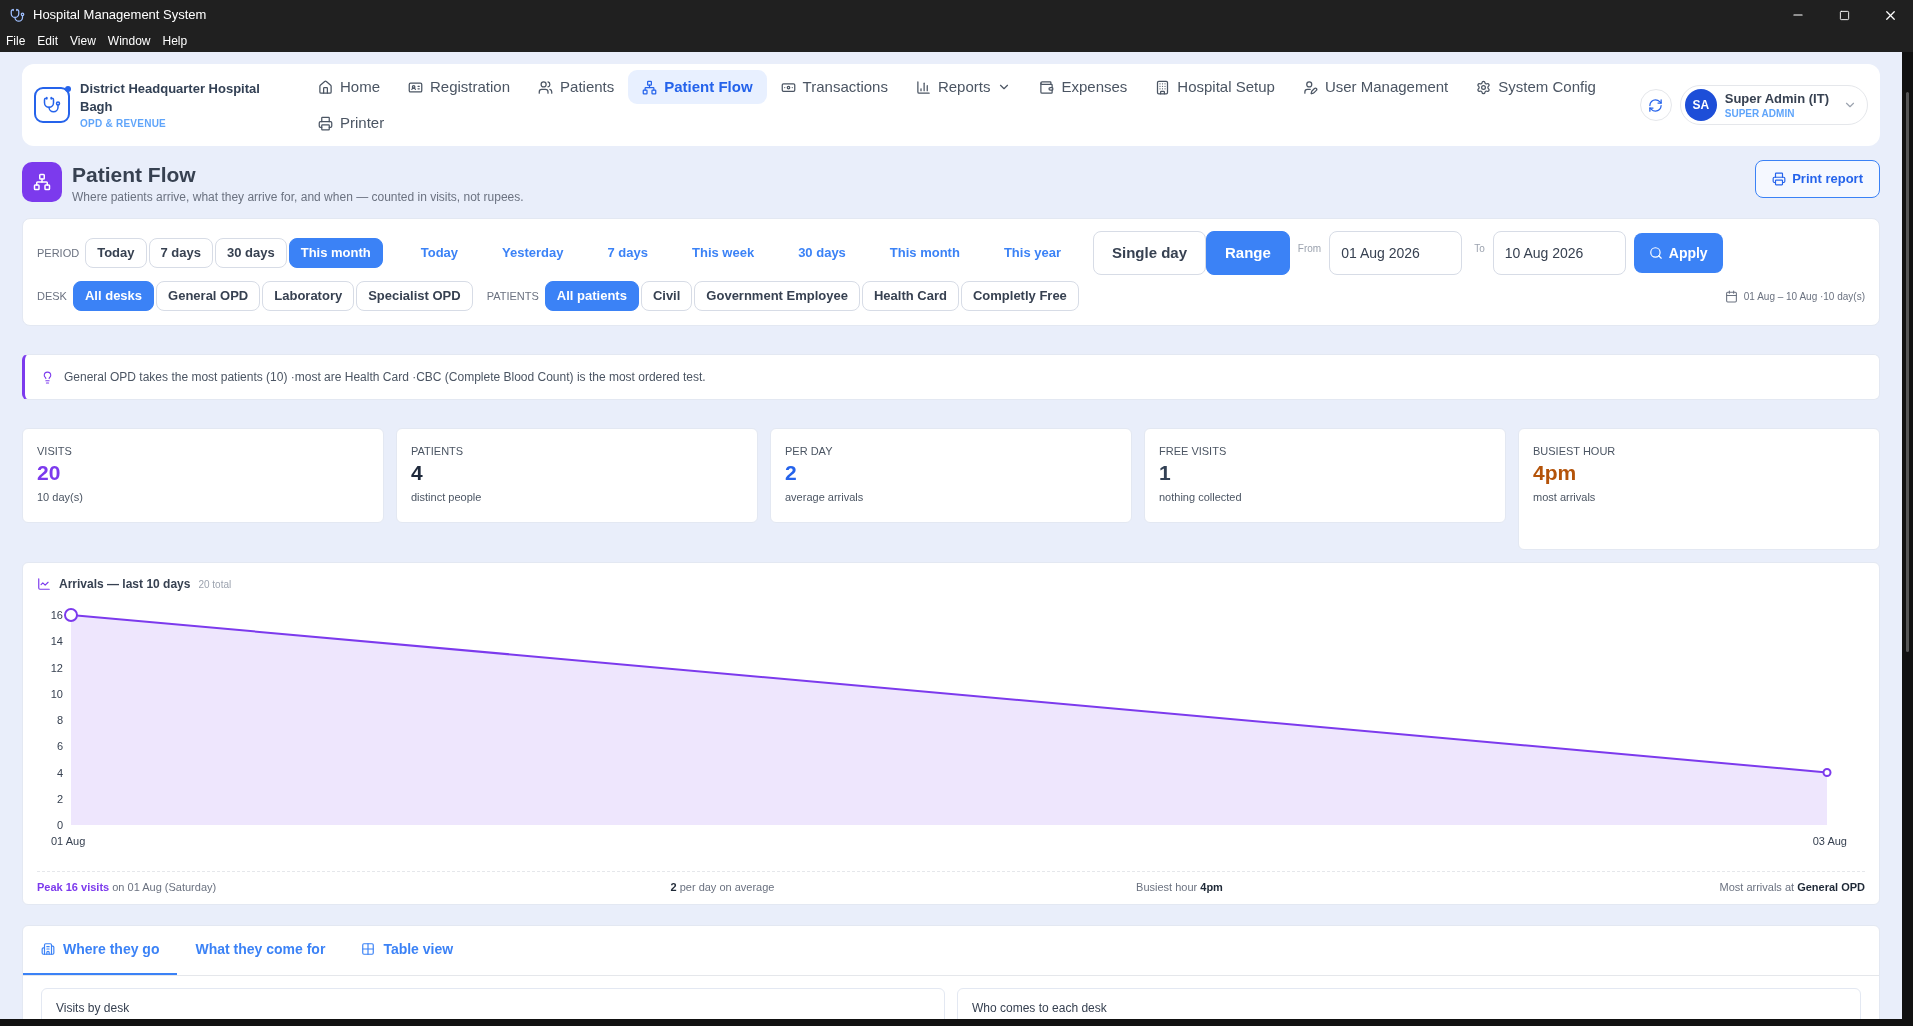 The width and height of the screenshot is (1913, 1026). Describe the element at coordinates (666, 296) in the screenshot. I see `filter-chip: Civil` at that location.